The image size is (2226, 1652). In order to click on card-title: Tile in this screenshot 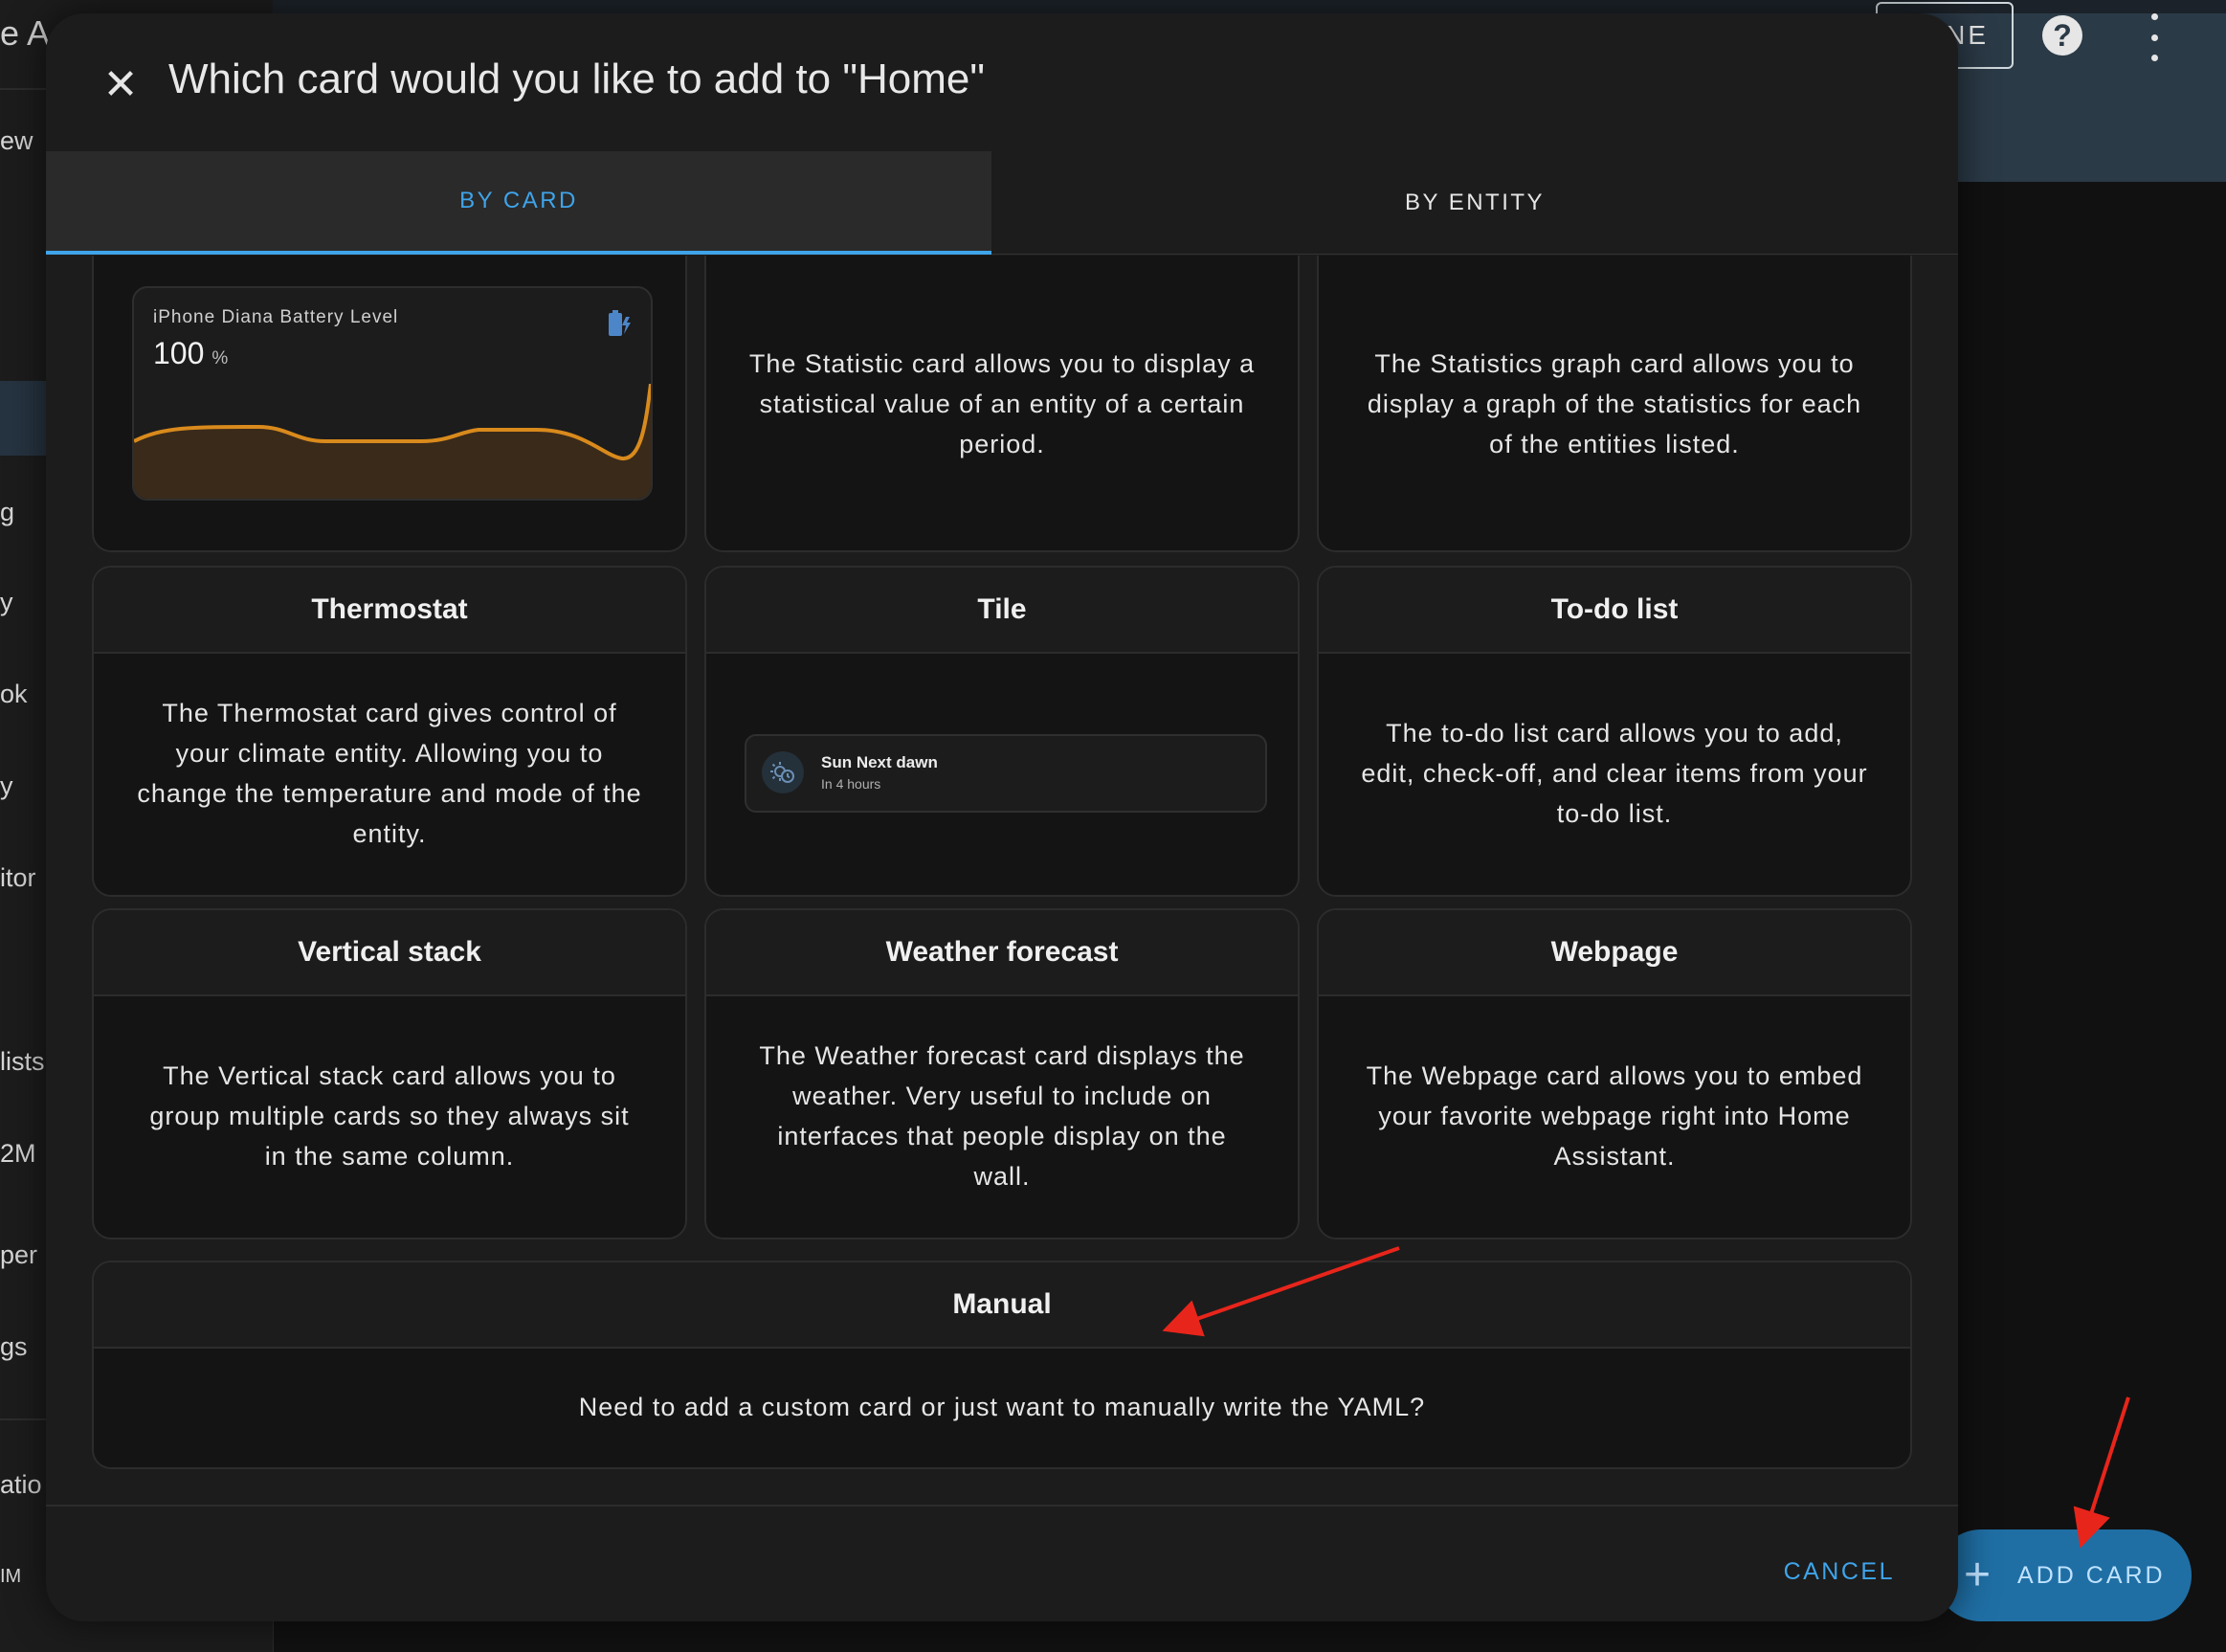, I will do `click(1002, 611)`.